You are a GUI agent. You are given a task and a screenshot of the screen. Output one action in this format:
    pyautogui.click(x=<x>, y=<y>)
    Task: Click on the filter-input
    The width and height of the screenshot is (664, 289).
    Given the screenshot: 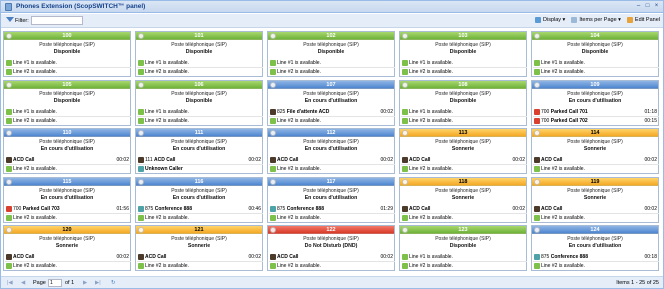 What is the action you would take?
    pyautogui.click(x=57, y=20)
    